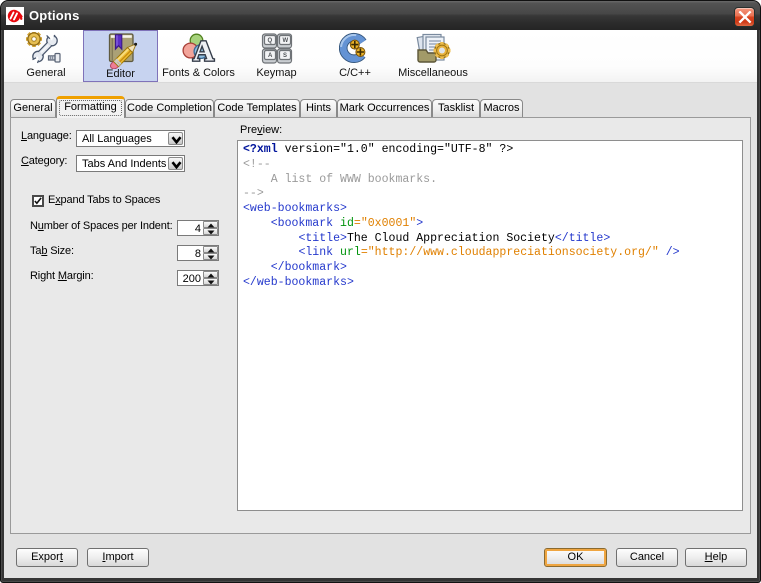 The height and width of the screenshot is (583, 761). I want to click on svg-text: S, so click(285, 56).